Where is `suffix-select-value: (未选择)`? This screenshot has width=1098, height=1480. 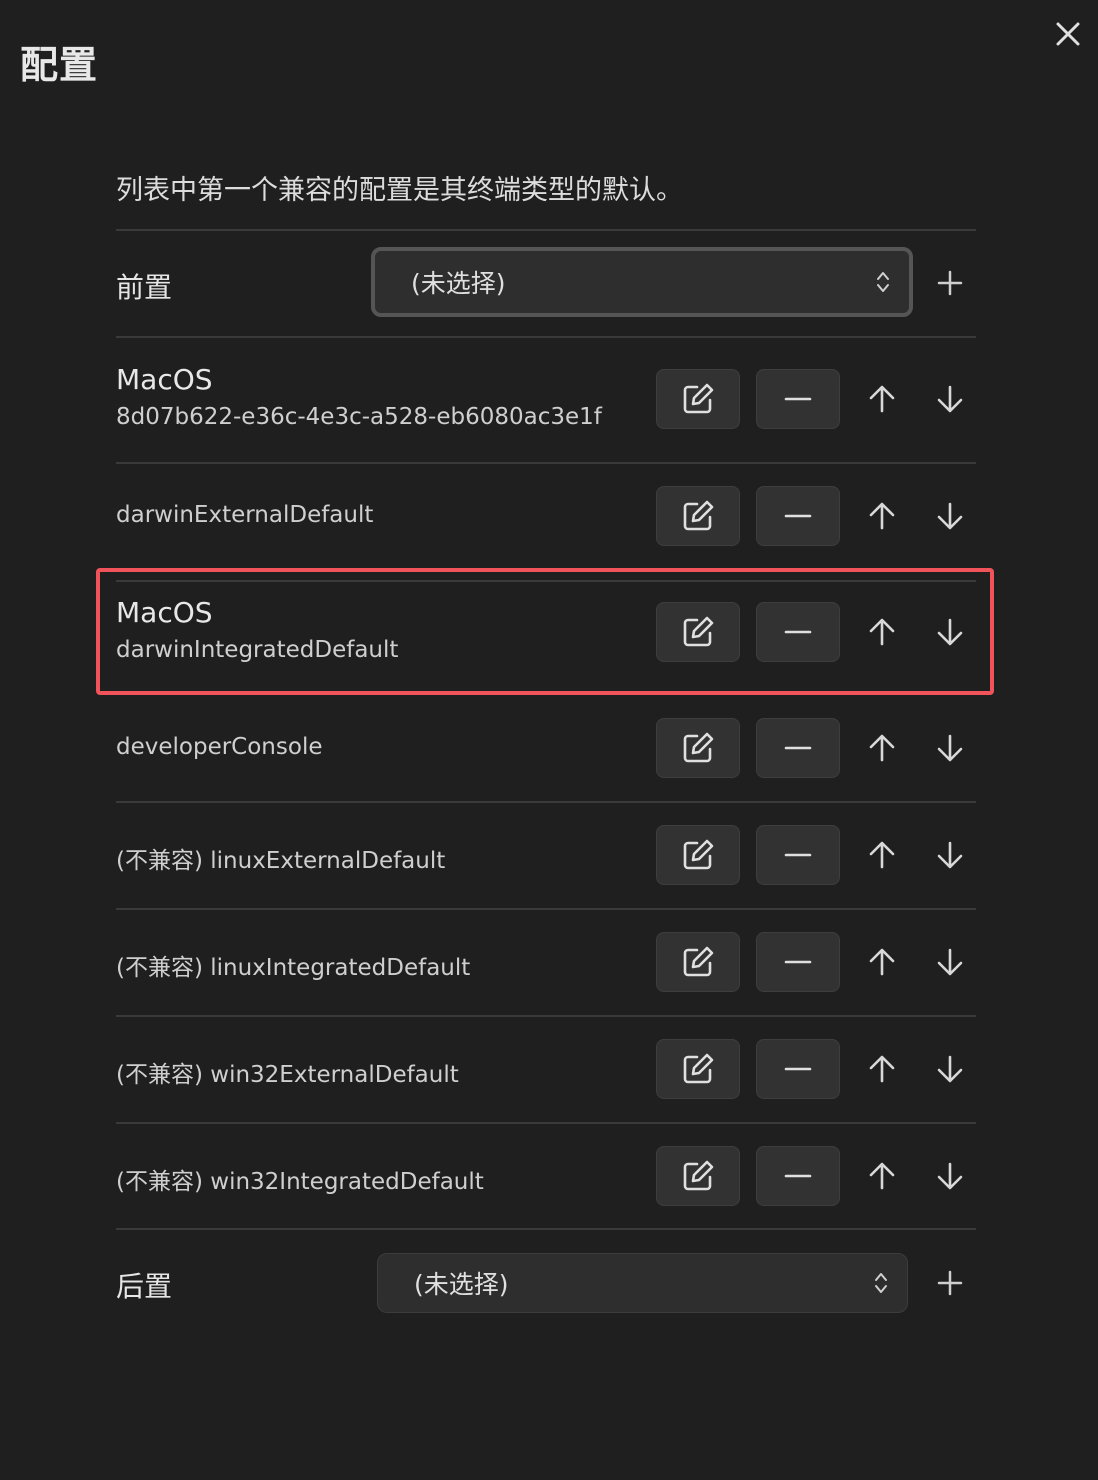
suffix-select-value: (未选择) is located at coordinates (461, 1284).